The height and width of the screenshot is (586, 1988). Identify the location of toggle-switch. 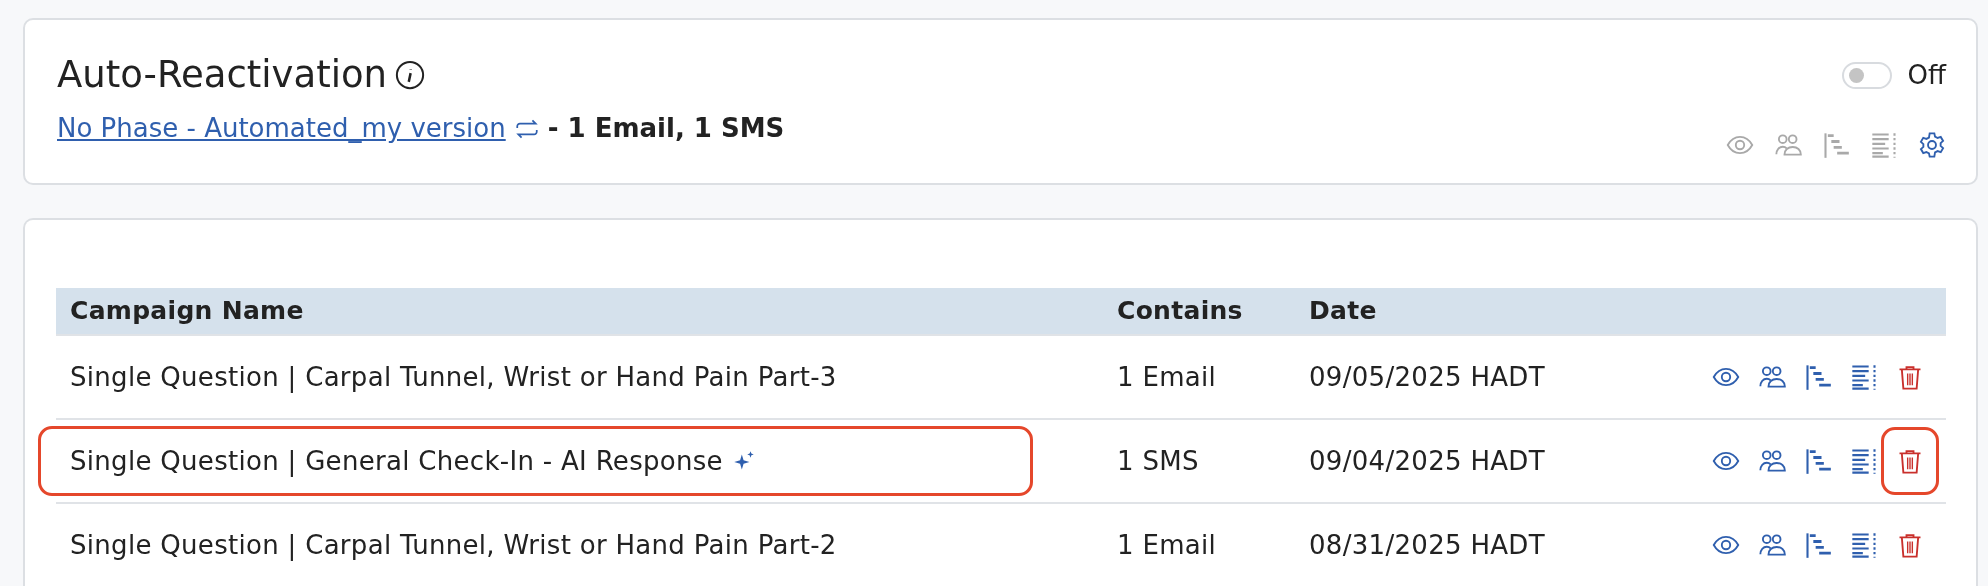
(1866, 75).